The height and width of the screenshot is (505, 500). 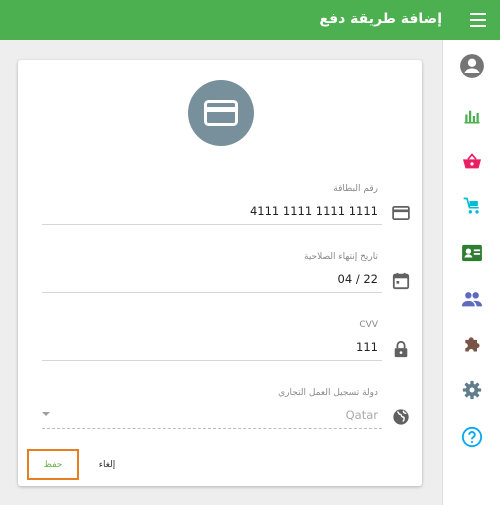 What do you see at coordinates (314, 211) in the screenshot?
I see `card-number-input: 4111 1111 1111 1111` at bounding box center [314, 211].